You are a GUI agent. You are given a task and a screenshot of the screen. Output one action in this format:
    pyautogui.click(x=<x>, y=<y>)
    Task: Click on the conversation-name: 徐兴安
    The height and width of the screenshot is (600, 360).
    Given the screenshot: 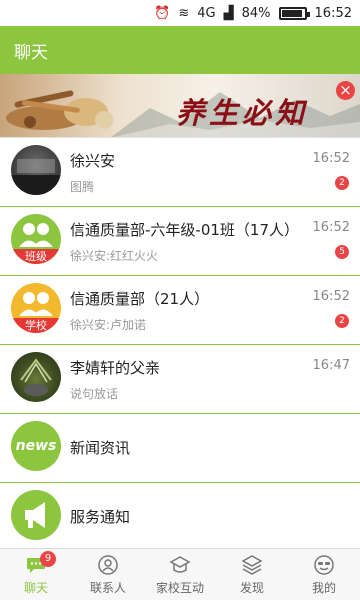 What is the action you would take?
    pyautogui.click(x=93, y=161)
    